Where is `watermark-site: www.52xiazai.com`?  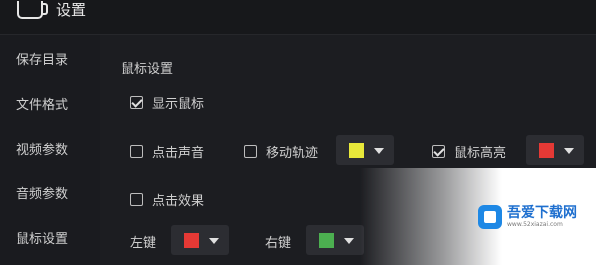
watermark-site: www.52xiazai.com is located at coordinates (535, 224).